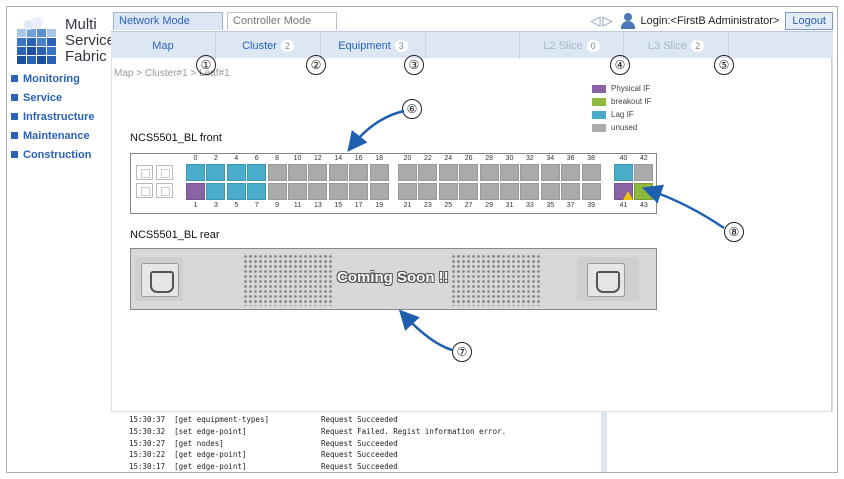 The width and height of the screenshot is (844, 479). What do you see at coordinates (215, 205) in the screenshot?
I see `port-number-label: 3` at bounding box center [215, 205].